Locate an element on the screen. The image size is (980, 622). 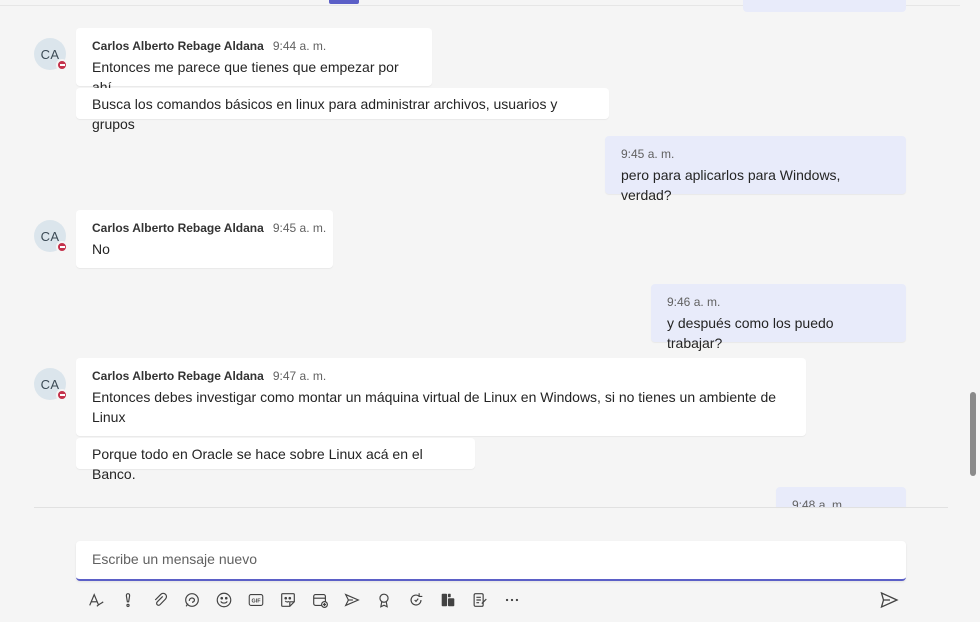
message-compose-box: Escribe un mensaje nuevo is located at coordinates (491, 561).